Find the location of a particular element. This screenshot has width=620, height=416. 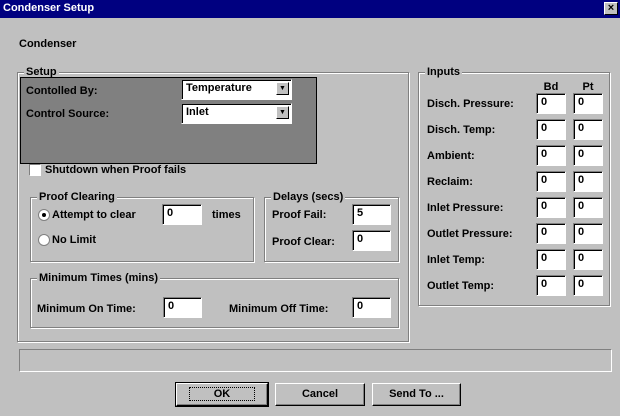

bd-column-header: Bd is located at coordinates (551, 87).